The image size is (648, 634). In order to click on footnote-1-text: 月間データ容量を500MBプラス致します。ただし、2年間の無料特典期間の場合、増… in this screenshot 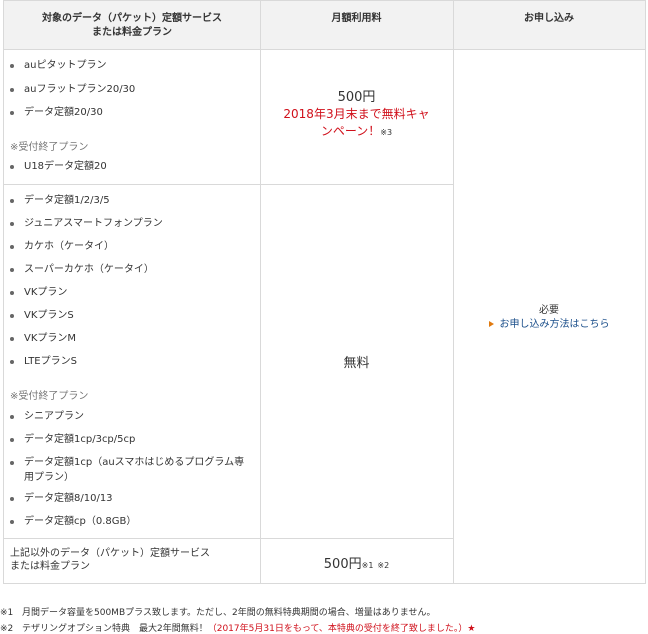, I will do `click(229, 613)`.